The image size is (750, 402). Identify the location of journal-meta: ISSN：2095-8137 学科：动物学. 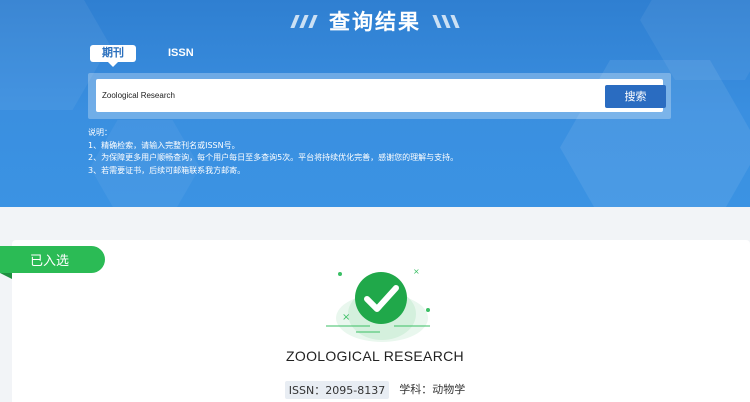
(375, 390).